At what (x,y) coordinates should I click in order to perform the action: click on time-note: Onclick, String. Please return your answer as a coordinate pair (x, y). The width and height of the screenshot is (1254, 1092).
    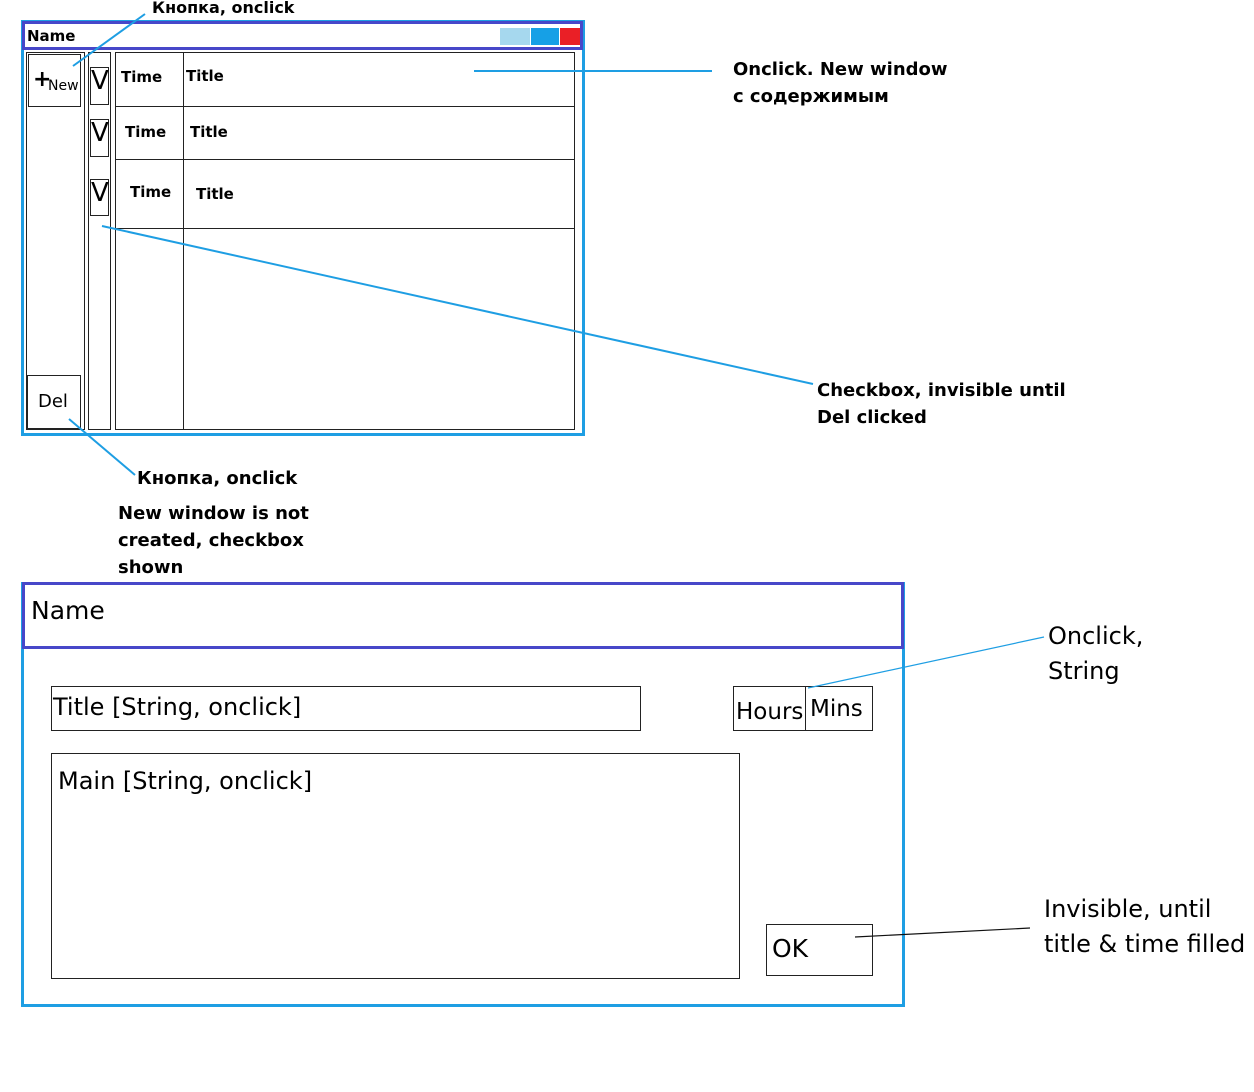
    Looking at the image, I should click on (1096, 653).